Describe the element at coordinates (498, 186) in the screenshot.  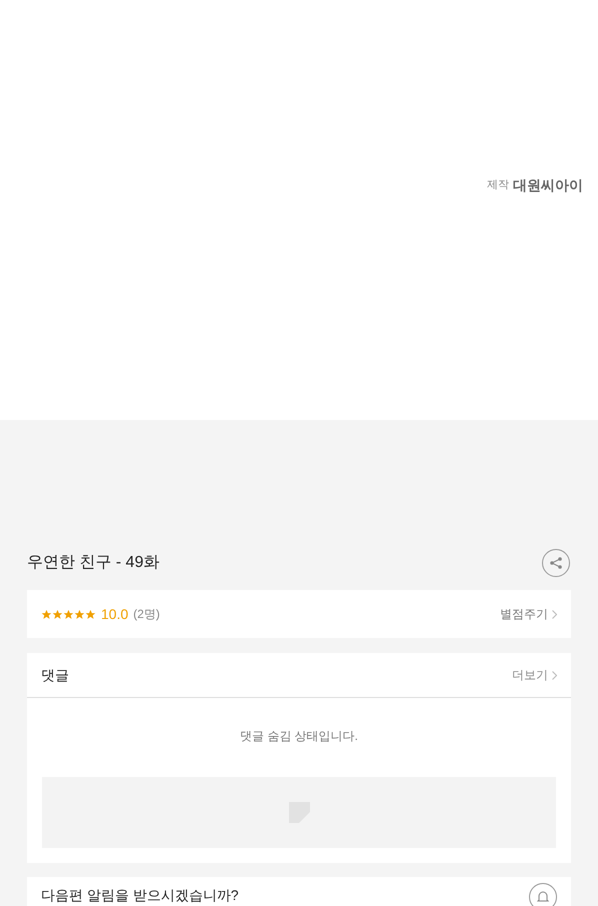
I see `credit-label: 제작` at that location.